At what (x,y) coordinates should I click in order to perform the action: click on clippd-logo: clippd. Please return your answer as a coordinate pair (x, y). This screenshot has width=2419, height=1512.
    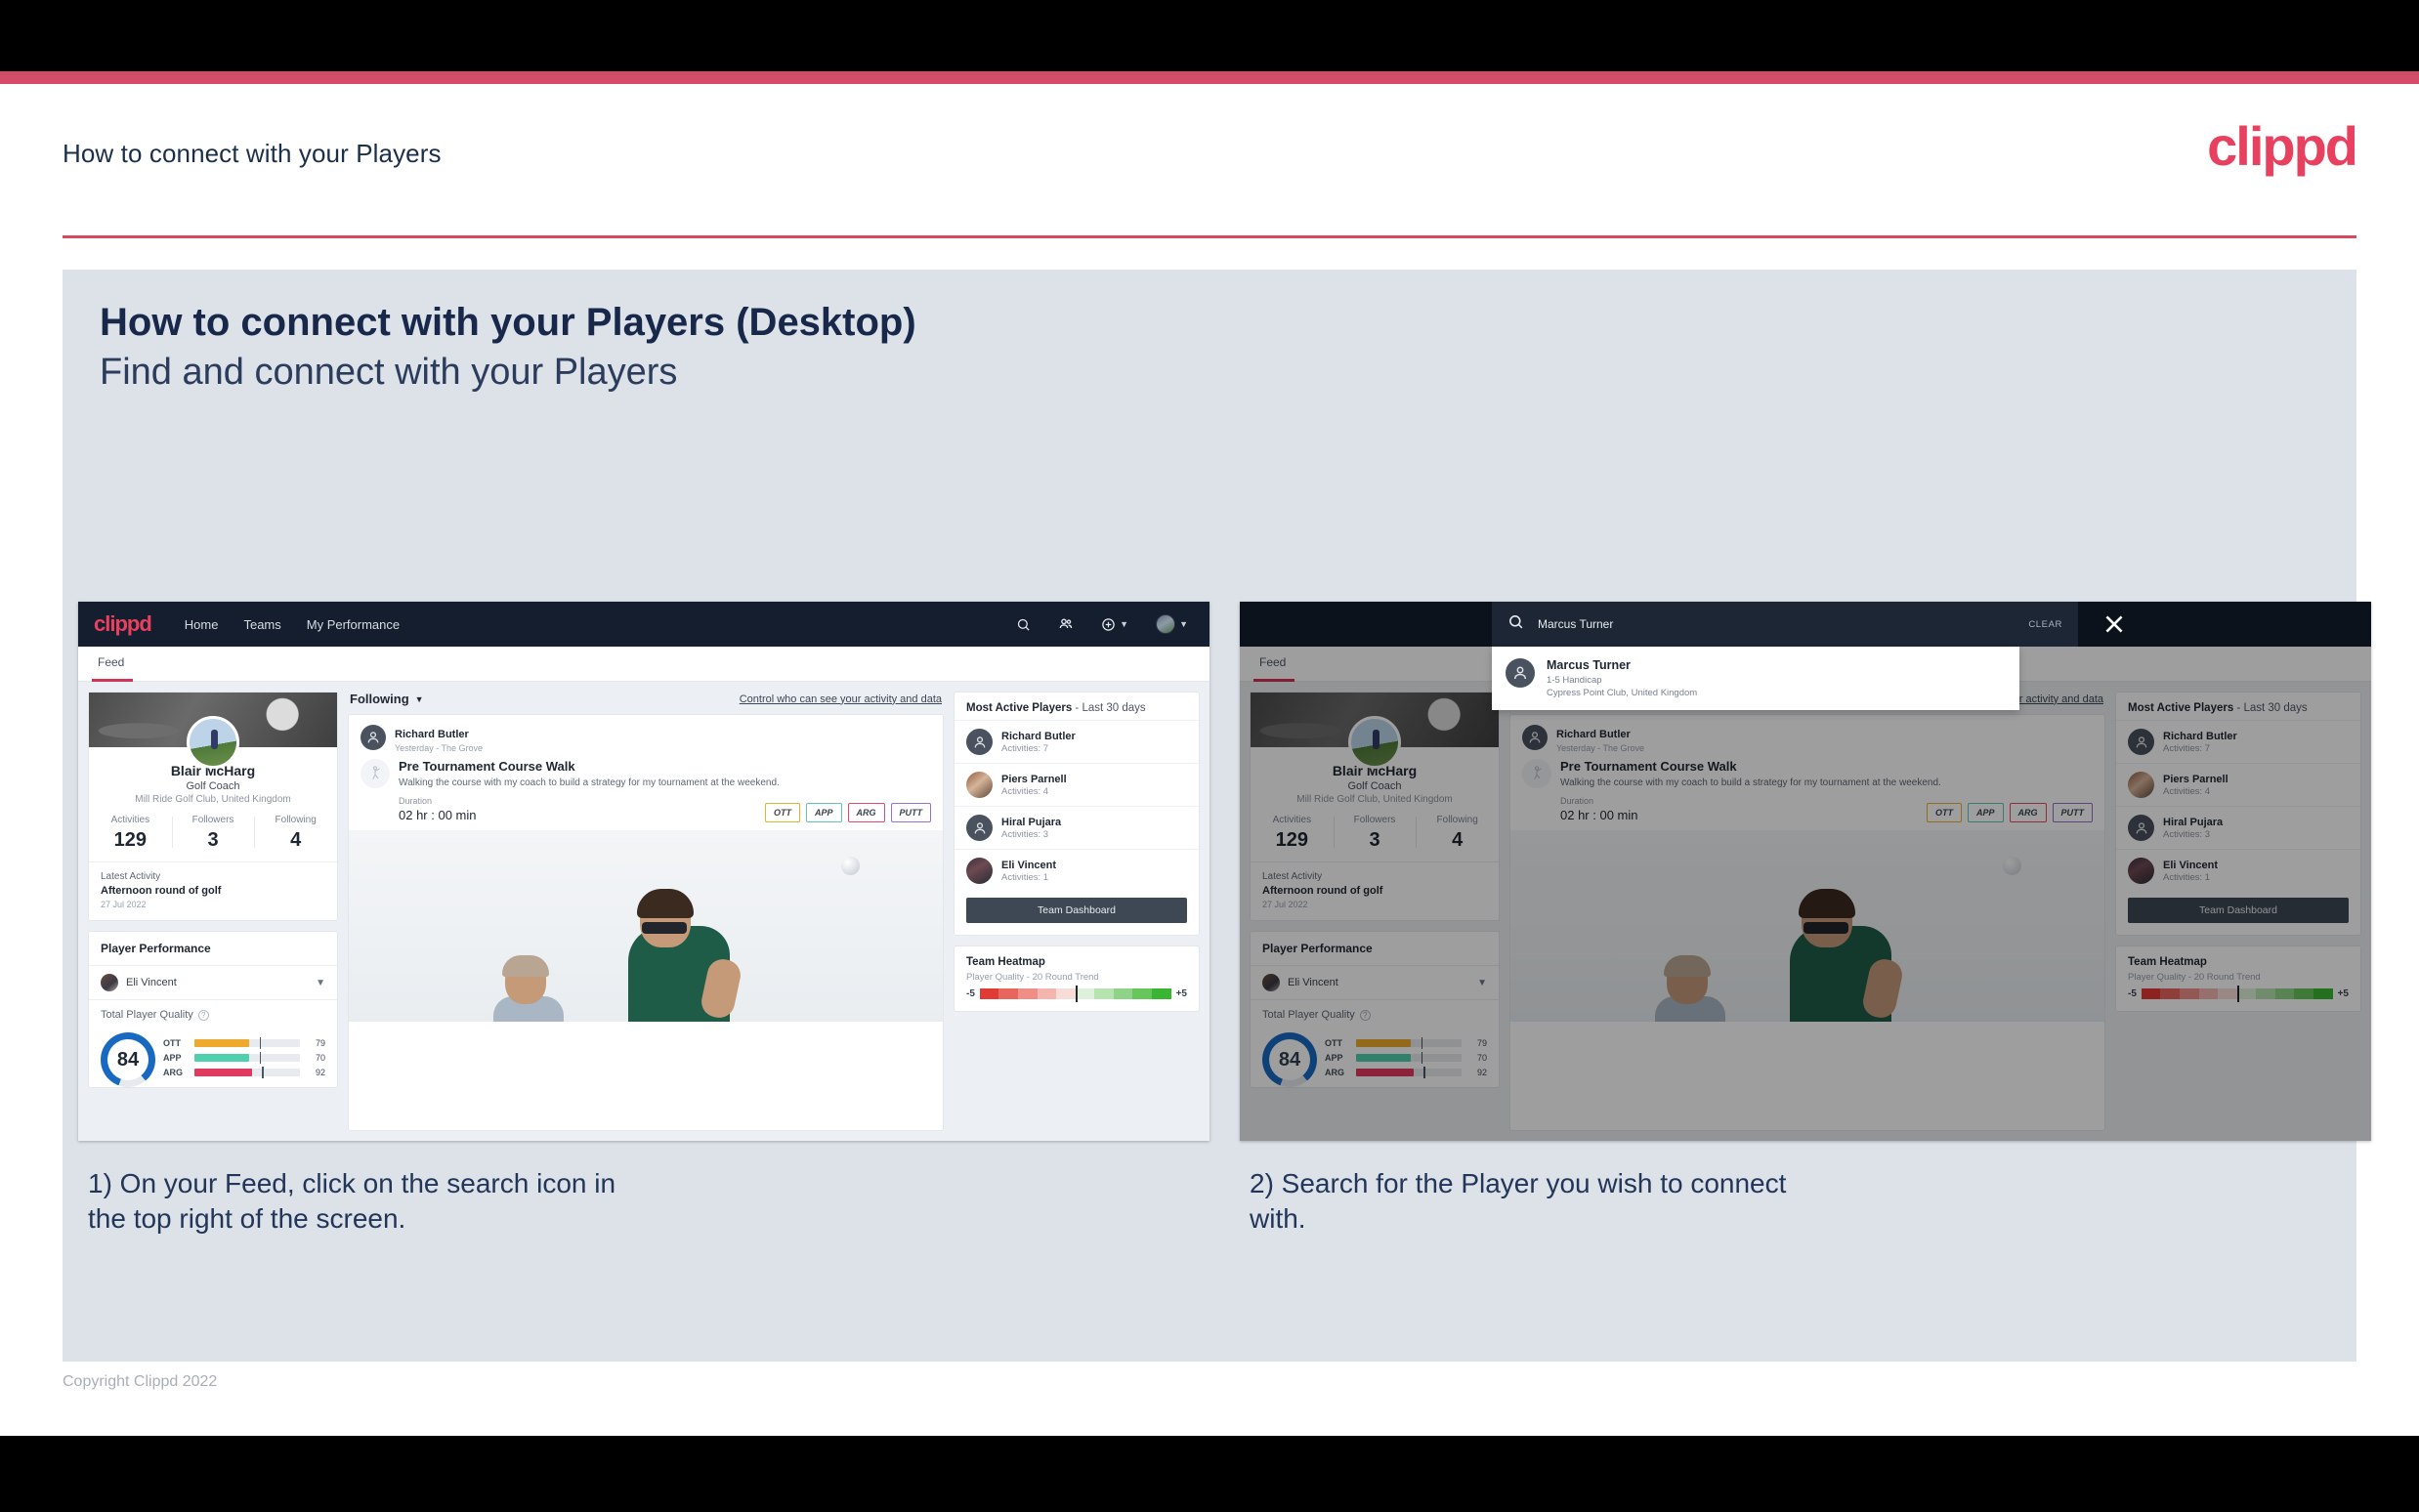
    Looking at the image, I should click on (2282, 146).